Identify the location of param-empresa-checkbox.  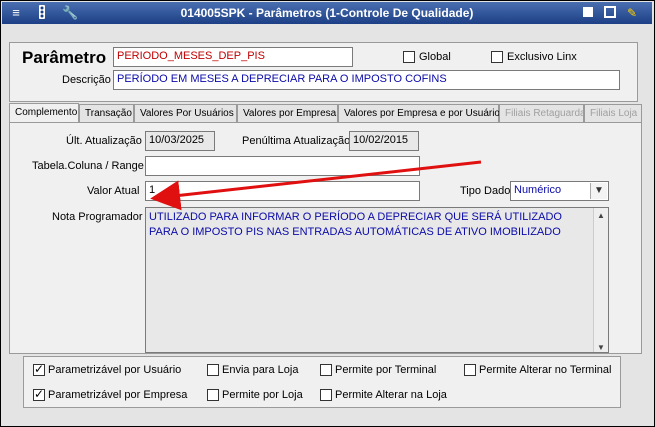
(39, 394).